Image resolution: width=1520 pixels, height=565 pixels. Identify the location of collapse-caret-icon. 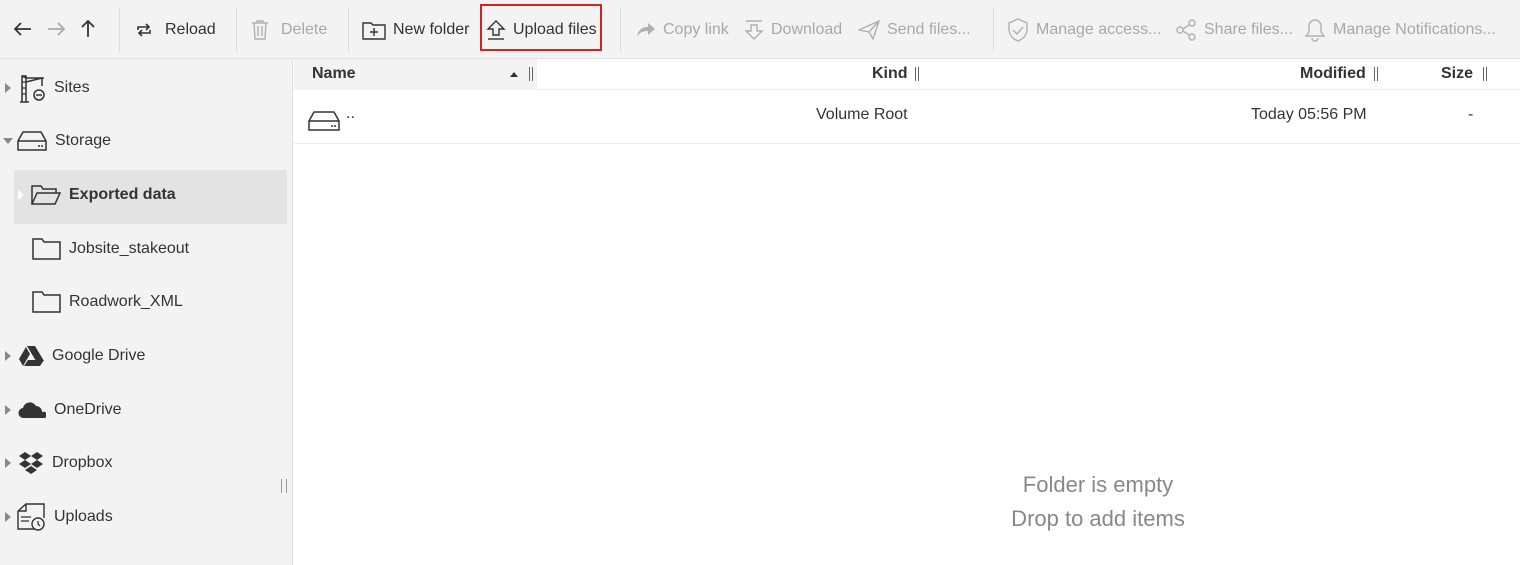
(8, 141).